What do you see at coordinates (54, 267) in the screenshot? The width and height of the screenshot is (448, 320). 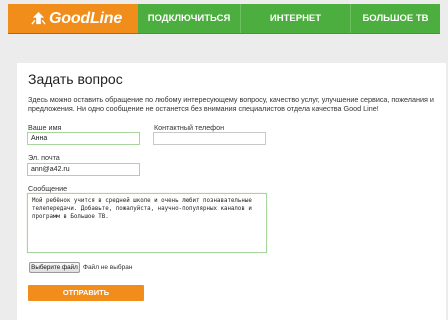 I see `choose-file-button: Выберите файл` at bounding box center [54, 267].